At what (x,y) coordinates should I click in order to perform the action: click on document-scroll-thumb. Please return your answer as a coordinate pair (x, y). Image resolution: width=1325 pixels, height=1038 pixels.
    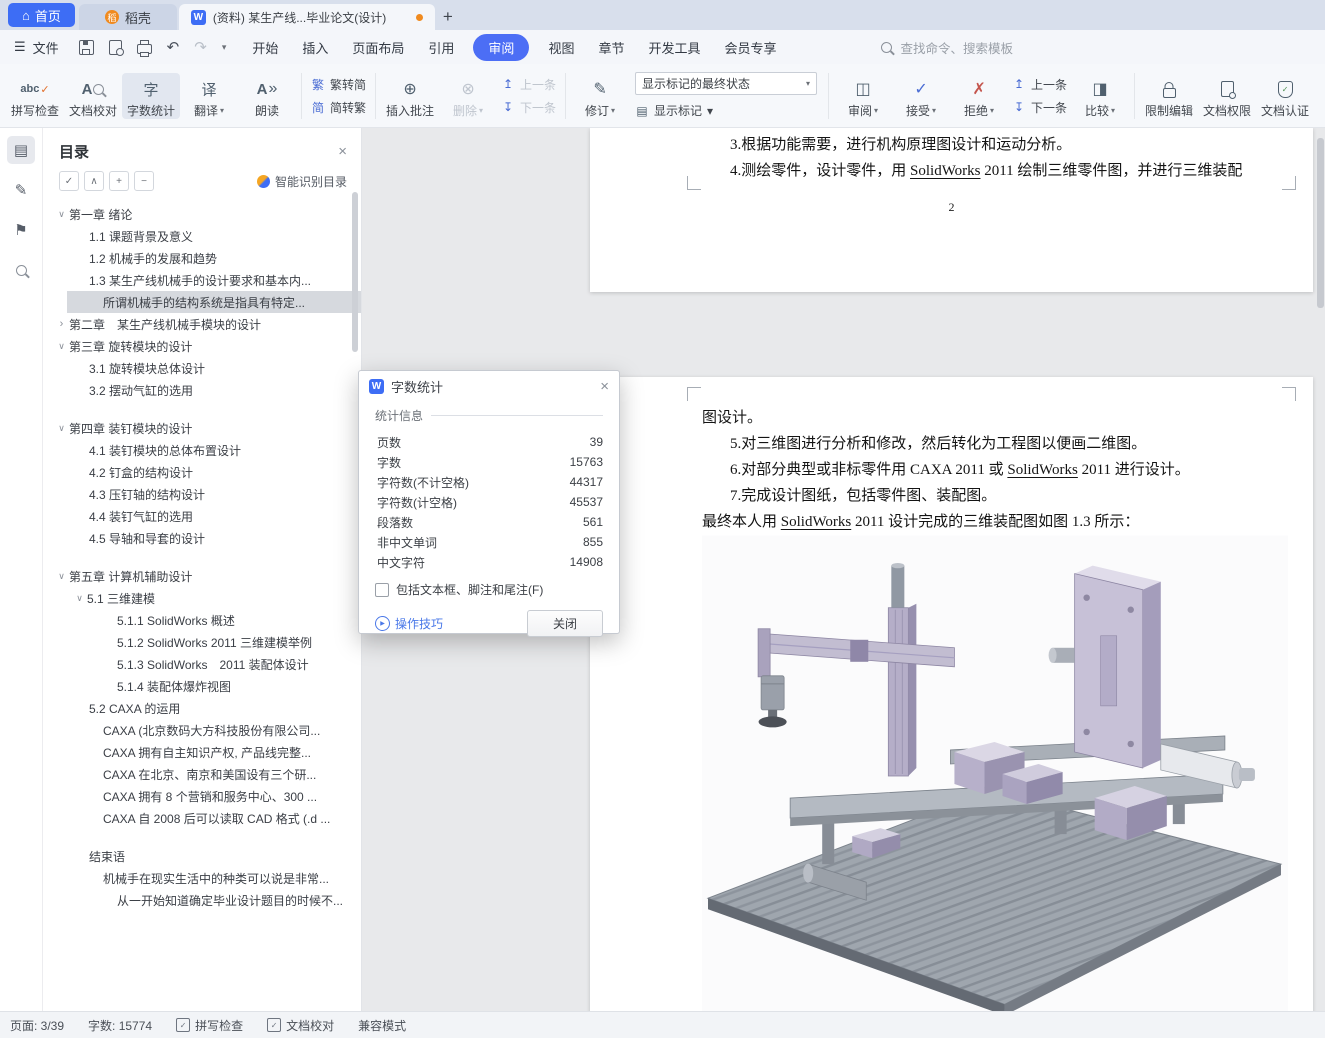
    Looking at the image, I should click on (1320, 223).